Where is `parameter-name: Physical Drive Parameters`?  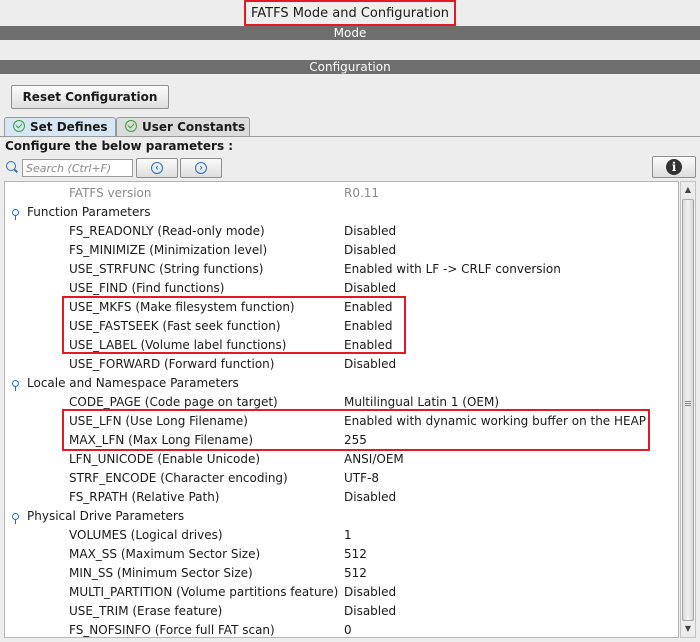 parameter-name: Physical Drive Parameters is located at coordinates (106, 516).